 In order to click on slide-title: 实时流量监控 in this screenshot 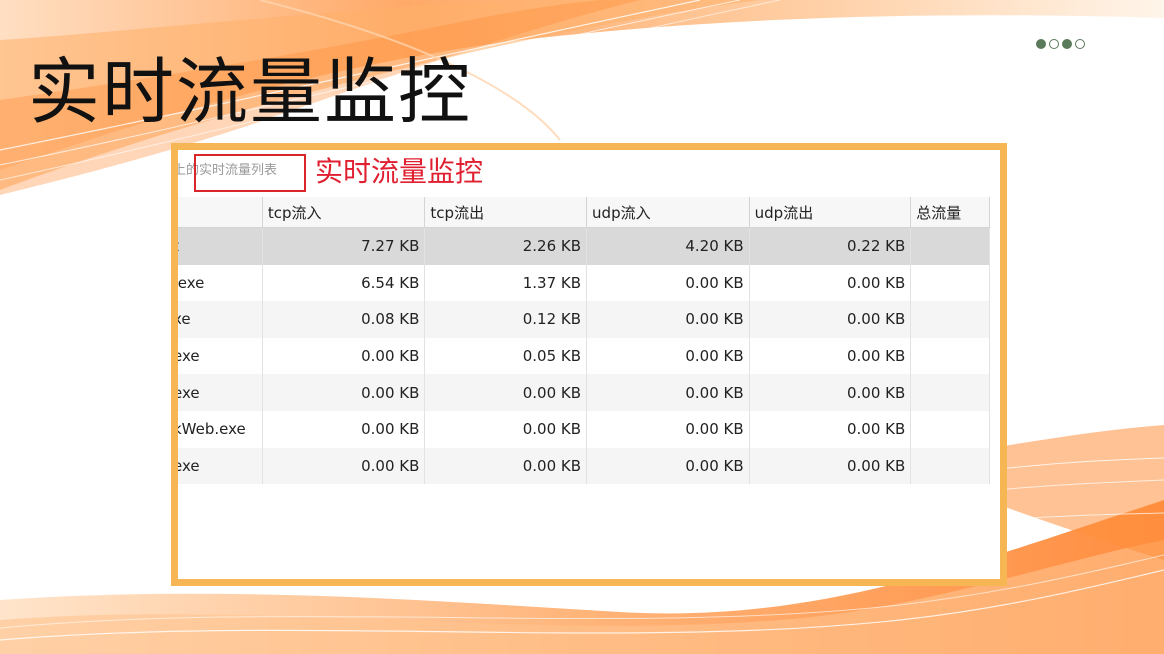, I will do `click(250, 92)`.